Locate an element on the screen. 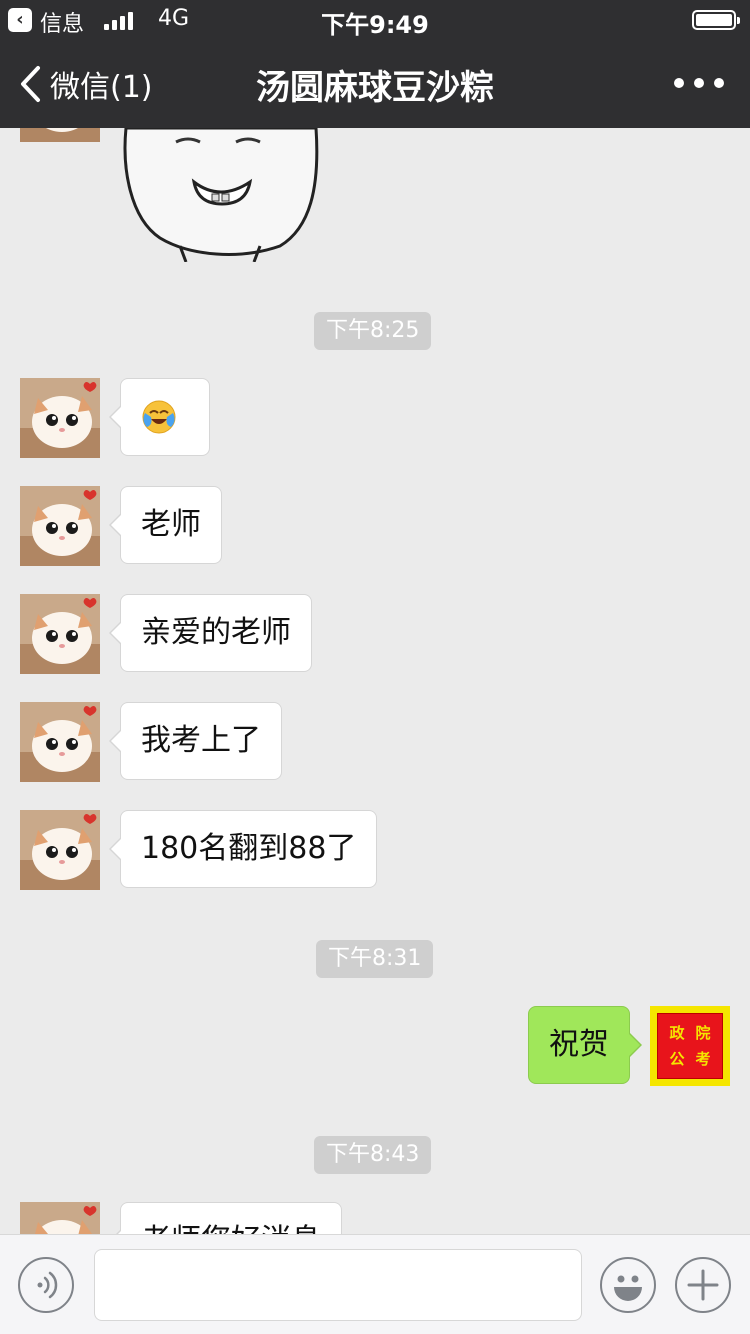  message-bubble: 180名翻到88了 is located at coordinates (243, 849).